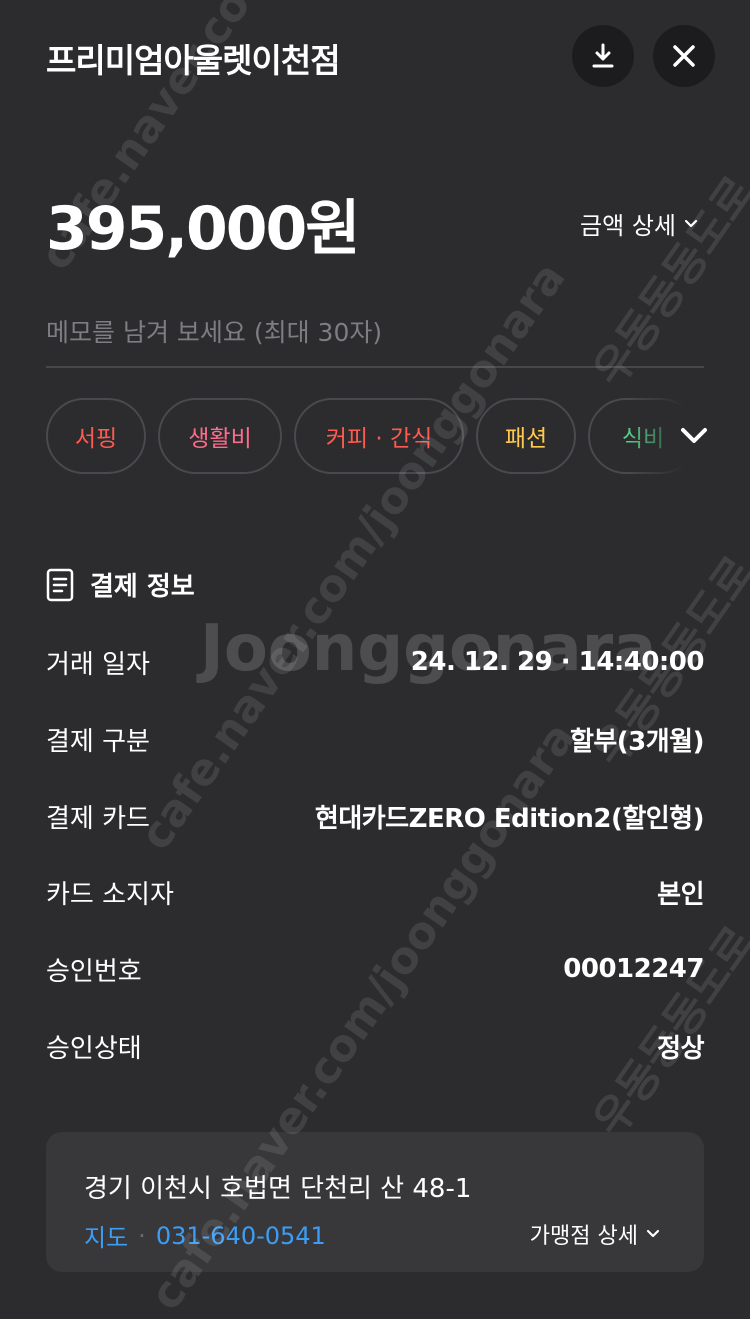 This screenshot has height=1319, width=750. I want to click on chip-label: 생활비, so click(220, 439).